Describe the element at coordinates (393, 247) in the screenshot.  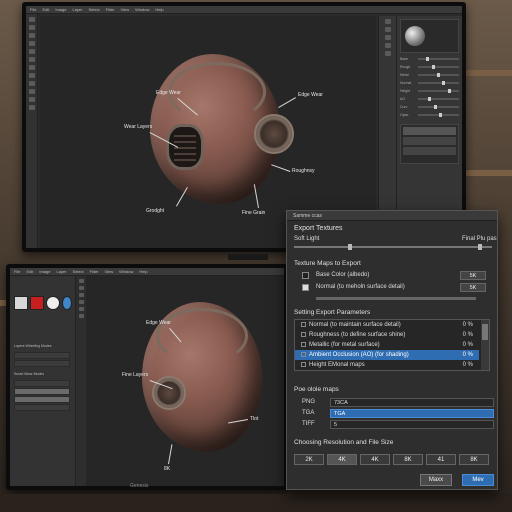
I see `pass-slider` at that location.